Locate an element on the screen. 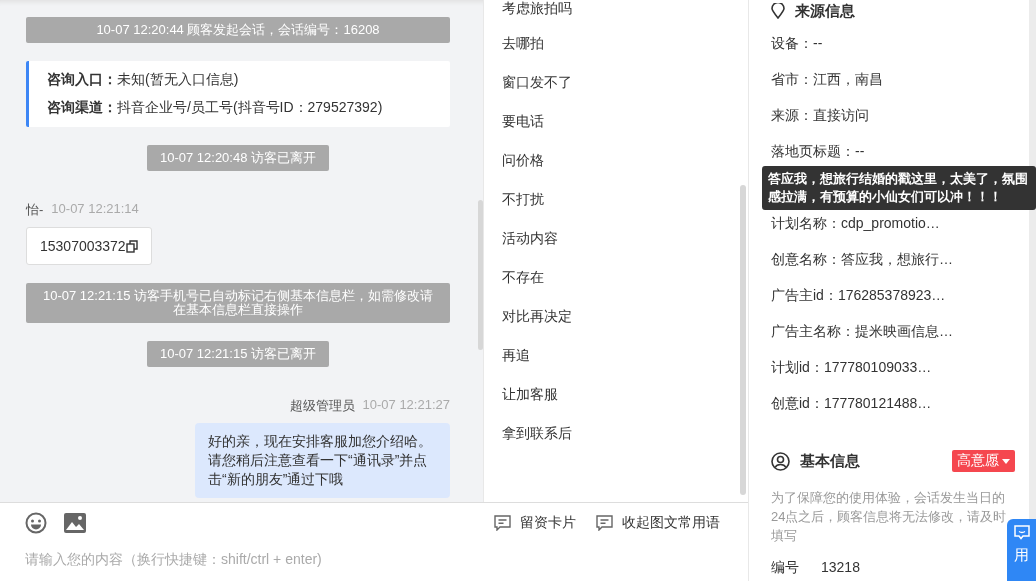  tooltip: 答应我，想旅行结婚的戳这里，太美了，氛围感拉满，有预算的小仙女们可以冲！！！ is located at coordinates (899, 188).